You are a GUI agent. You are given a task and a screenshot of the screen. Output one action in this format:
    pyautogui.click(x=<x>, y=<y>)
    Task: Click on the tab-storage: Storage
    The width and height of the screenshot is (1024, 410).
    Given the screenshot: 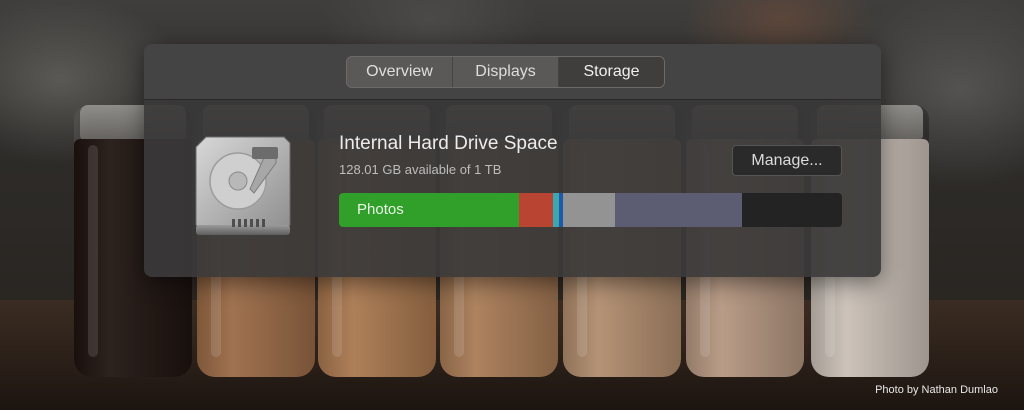 What is the action you would take?
    pyautogui.click(x=611, y=72)
    